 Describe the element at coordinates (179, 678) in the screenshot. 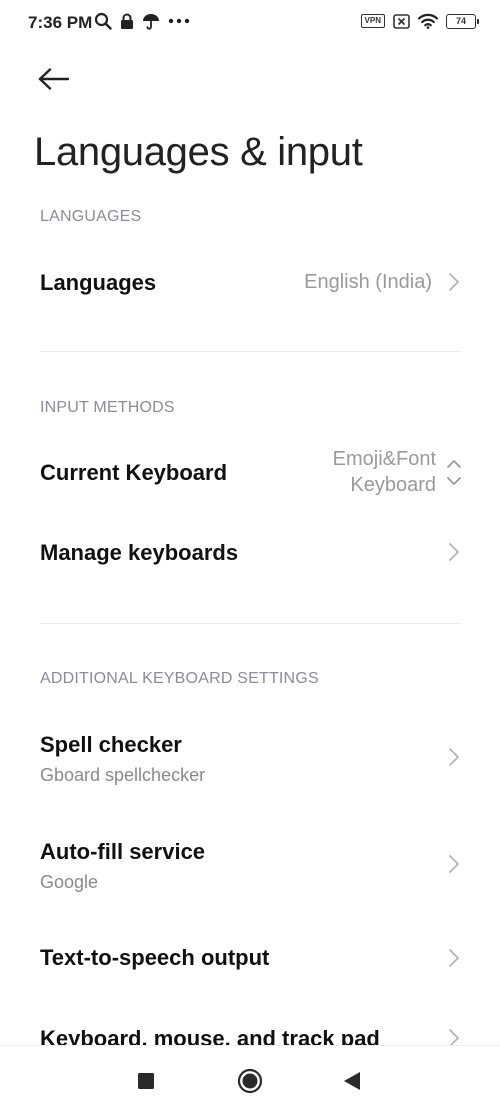

I see `section-header-additional: ADDITIONAL KEYBOARD SETTINGS` at that location.